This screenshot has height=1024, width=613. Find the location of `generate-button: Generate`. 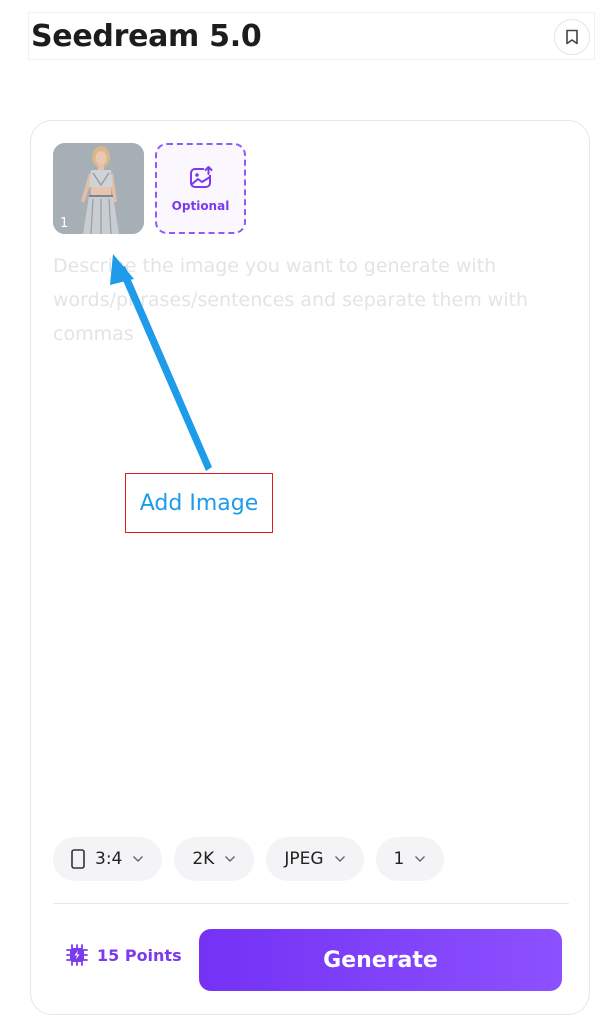

generate-button: Generate is located at coordinates (380, 960).